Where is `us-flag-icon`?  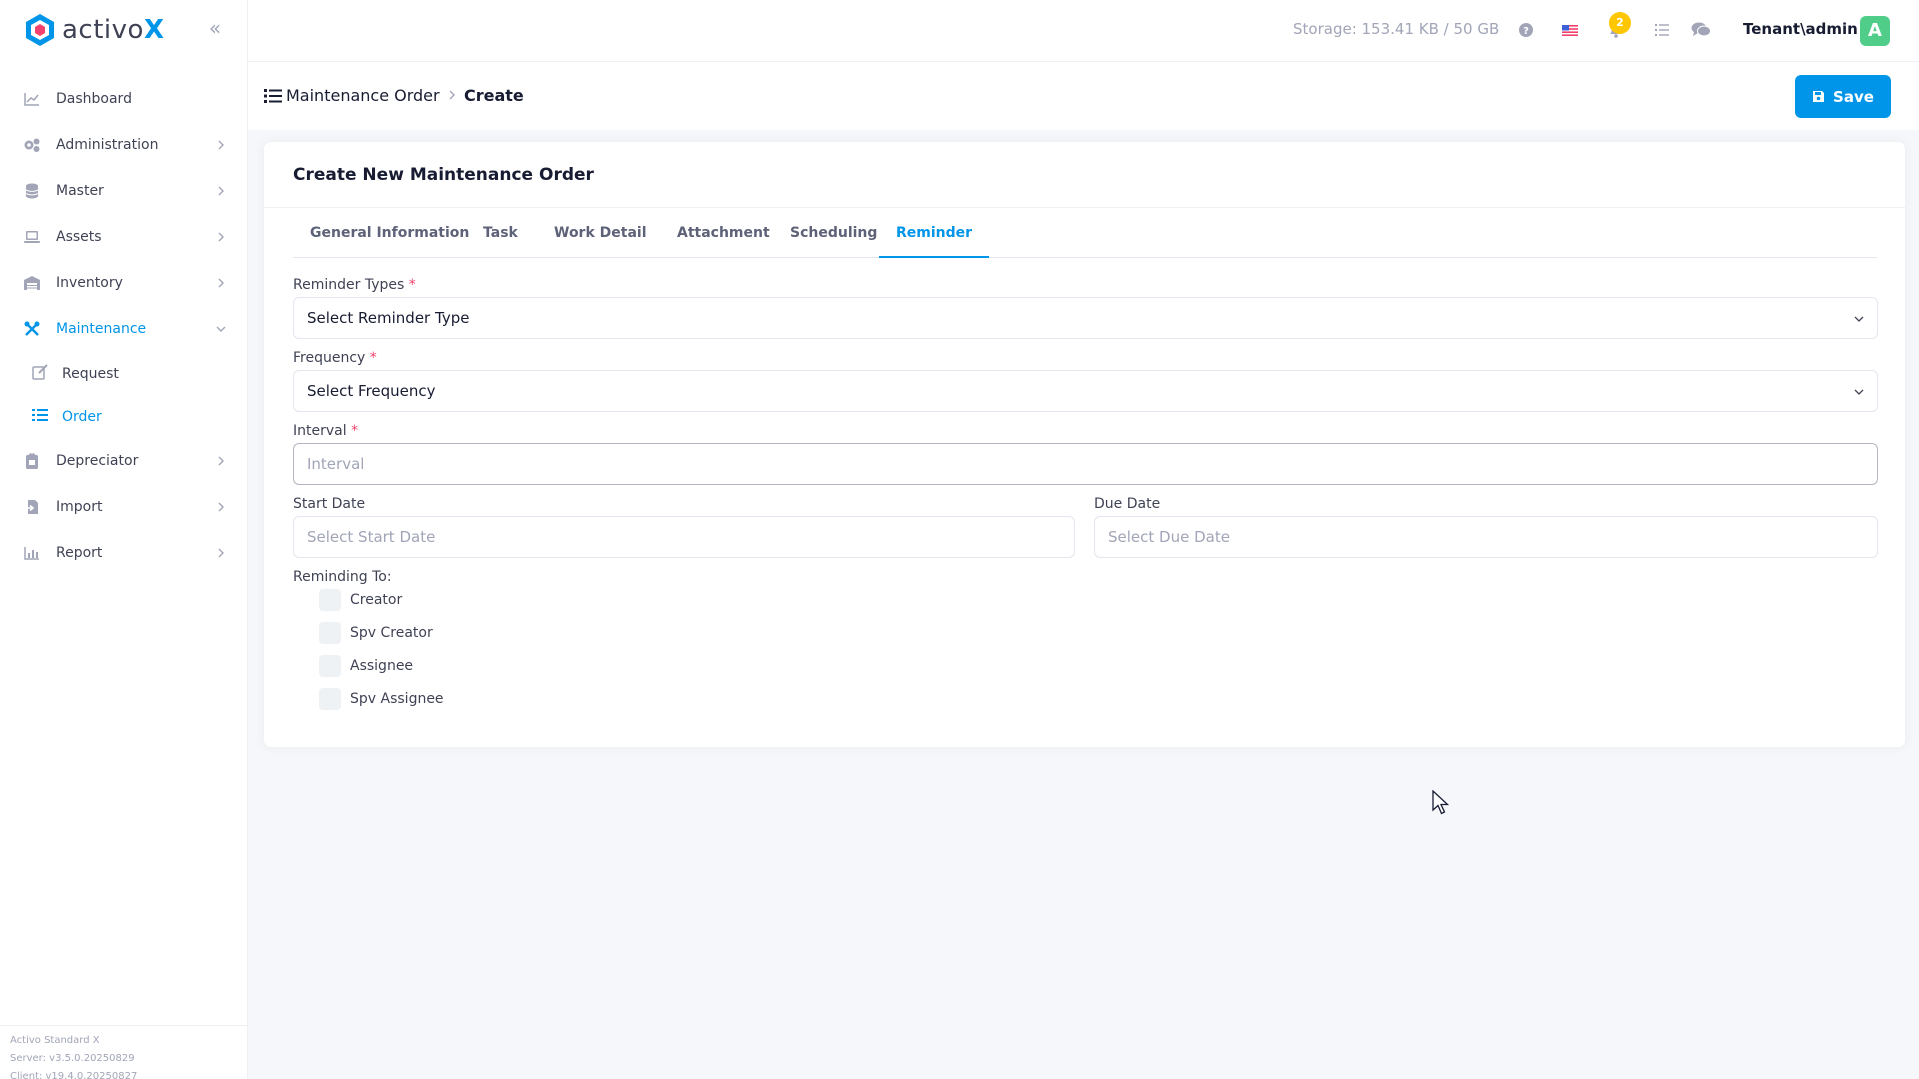
us-flag-icon is located at coordinates (1570, 30).